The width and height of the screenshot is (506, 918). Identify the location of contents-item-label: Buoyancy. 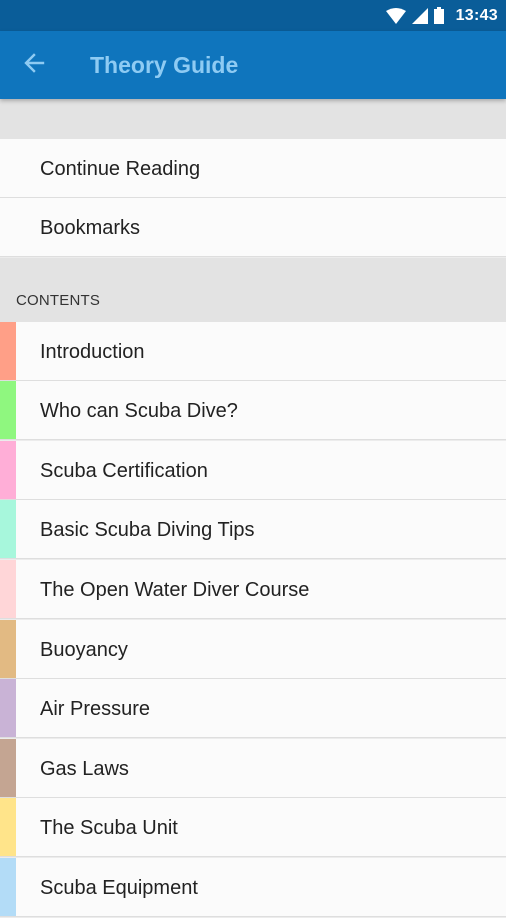
(84, 650).